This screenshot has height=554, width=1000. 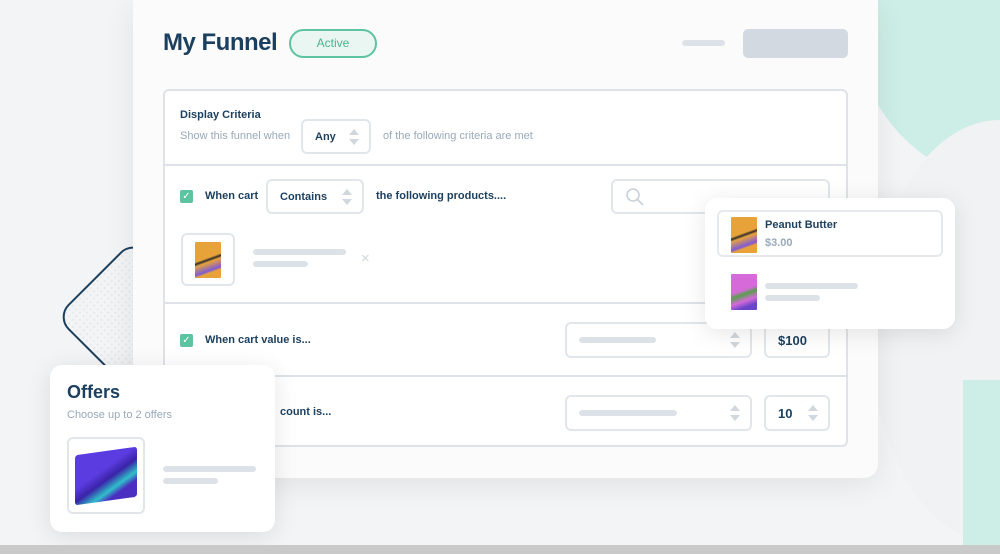 I want to click on match-select: Any, so click(x=336, y=136).